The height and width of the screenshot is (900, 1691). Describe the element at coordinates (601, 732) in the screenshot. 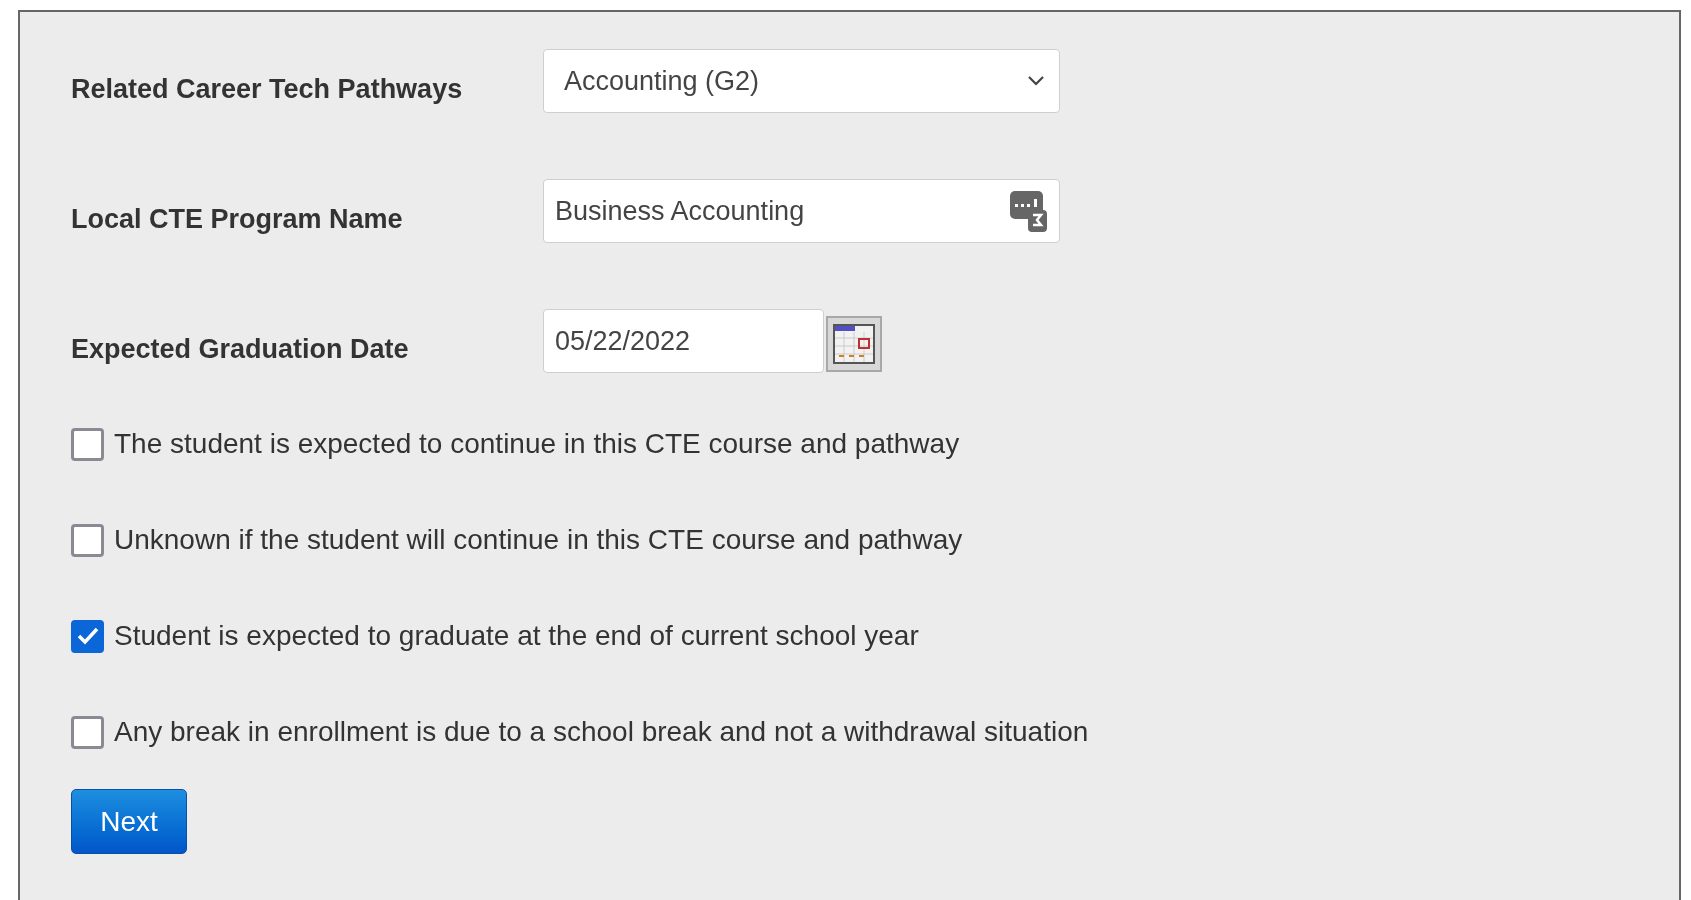

I see `checkbox-label: Any break in enrollment is due to a school break and not a withdrawal situation` at that location.